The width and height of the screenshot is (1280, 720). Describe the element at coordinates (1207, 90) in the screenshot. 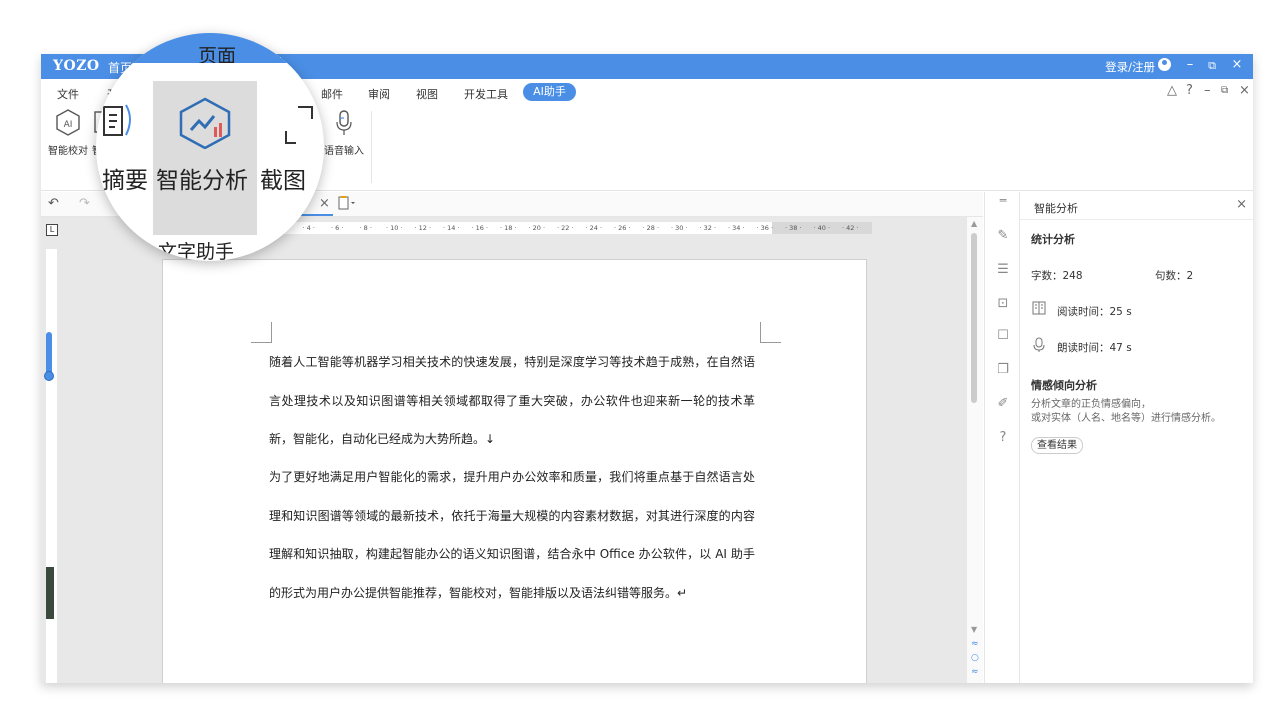

I see `doc-minimize-icon: –` at that location.